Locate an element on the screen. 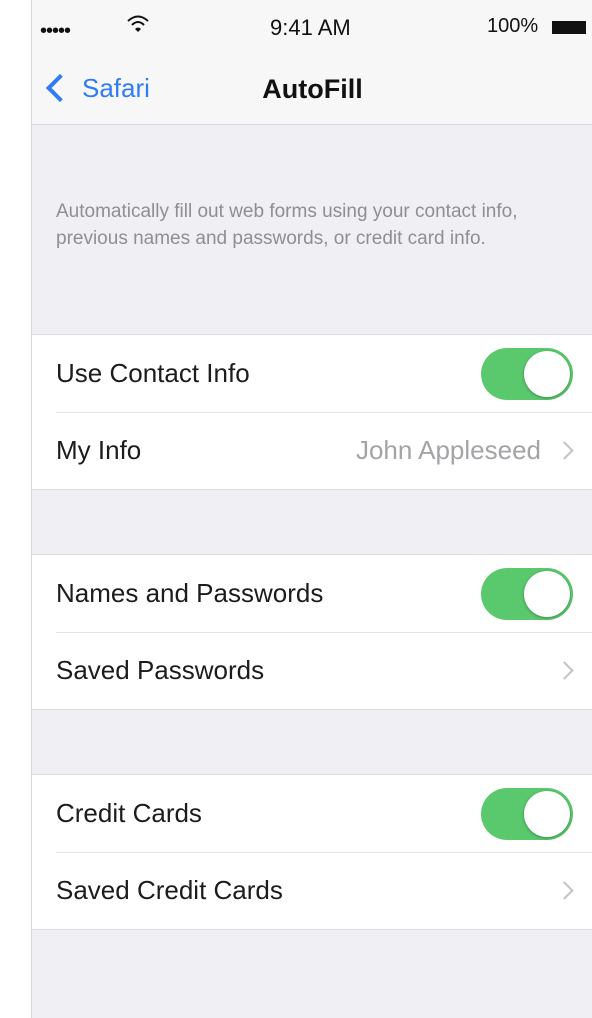 This screenshot has height=1018, width=592. use-contact-info-toggle is located at coordinates (527, 373).